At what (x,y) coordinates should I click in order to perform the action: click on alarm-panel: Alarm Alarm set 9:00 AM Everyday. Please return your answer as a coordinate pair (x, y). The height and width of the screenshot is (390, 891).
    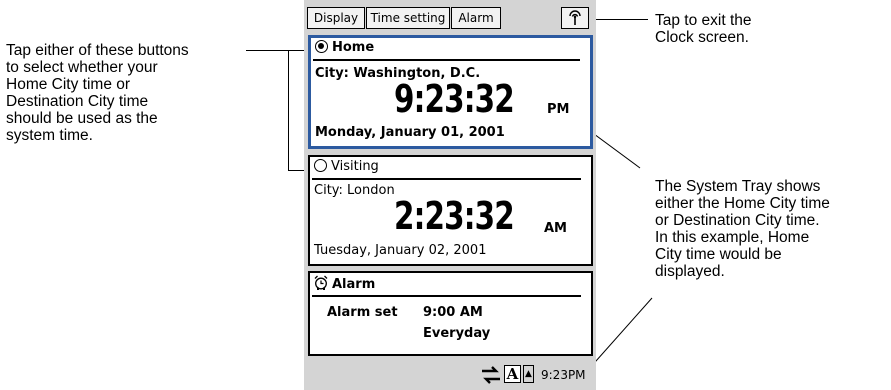
    Looking at the image, I should click on (450, 313).